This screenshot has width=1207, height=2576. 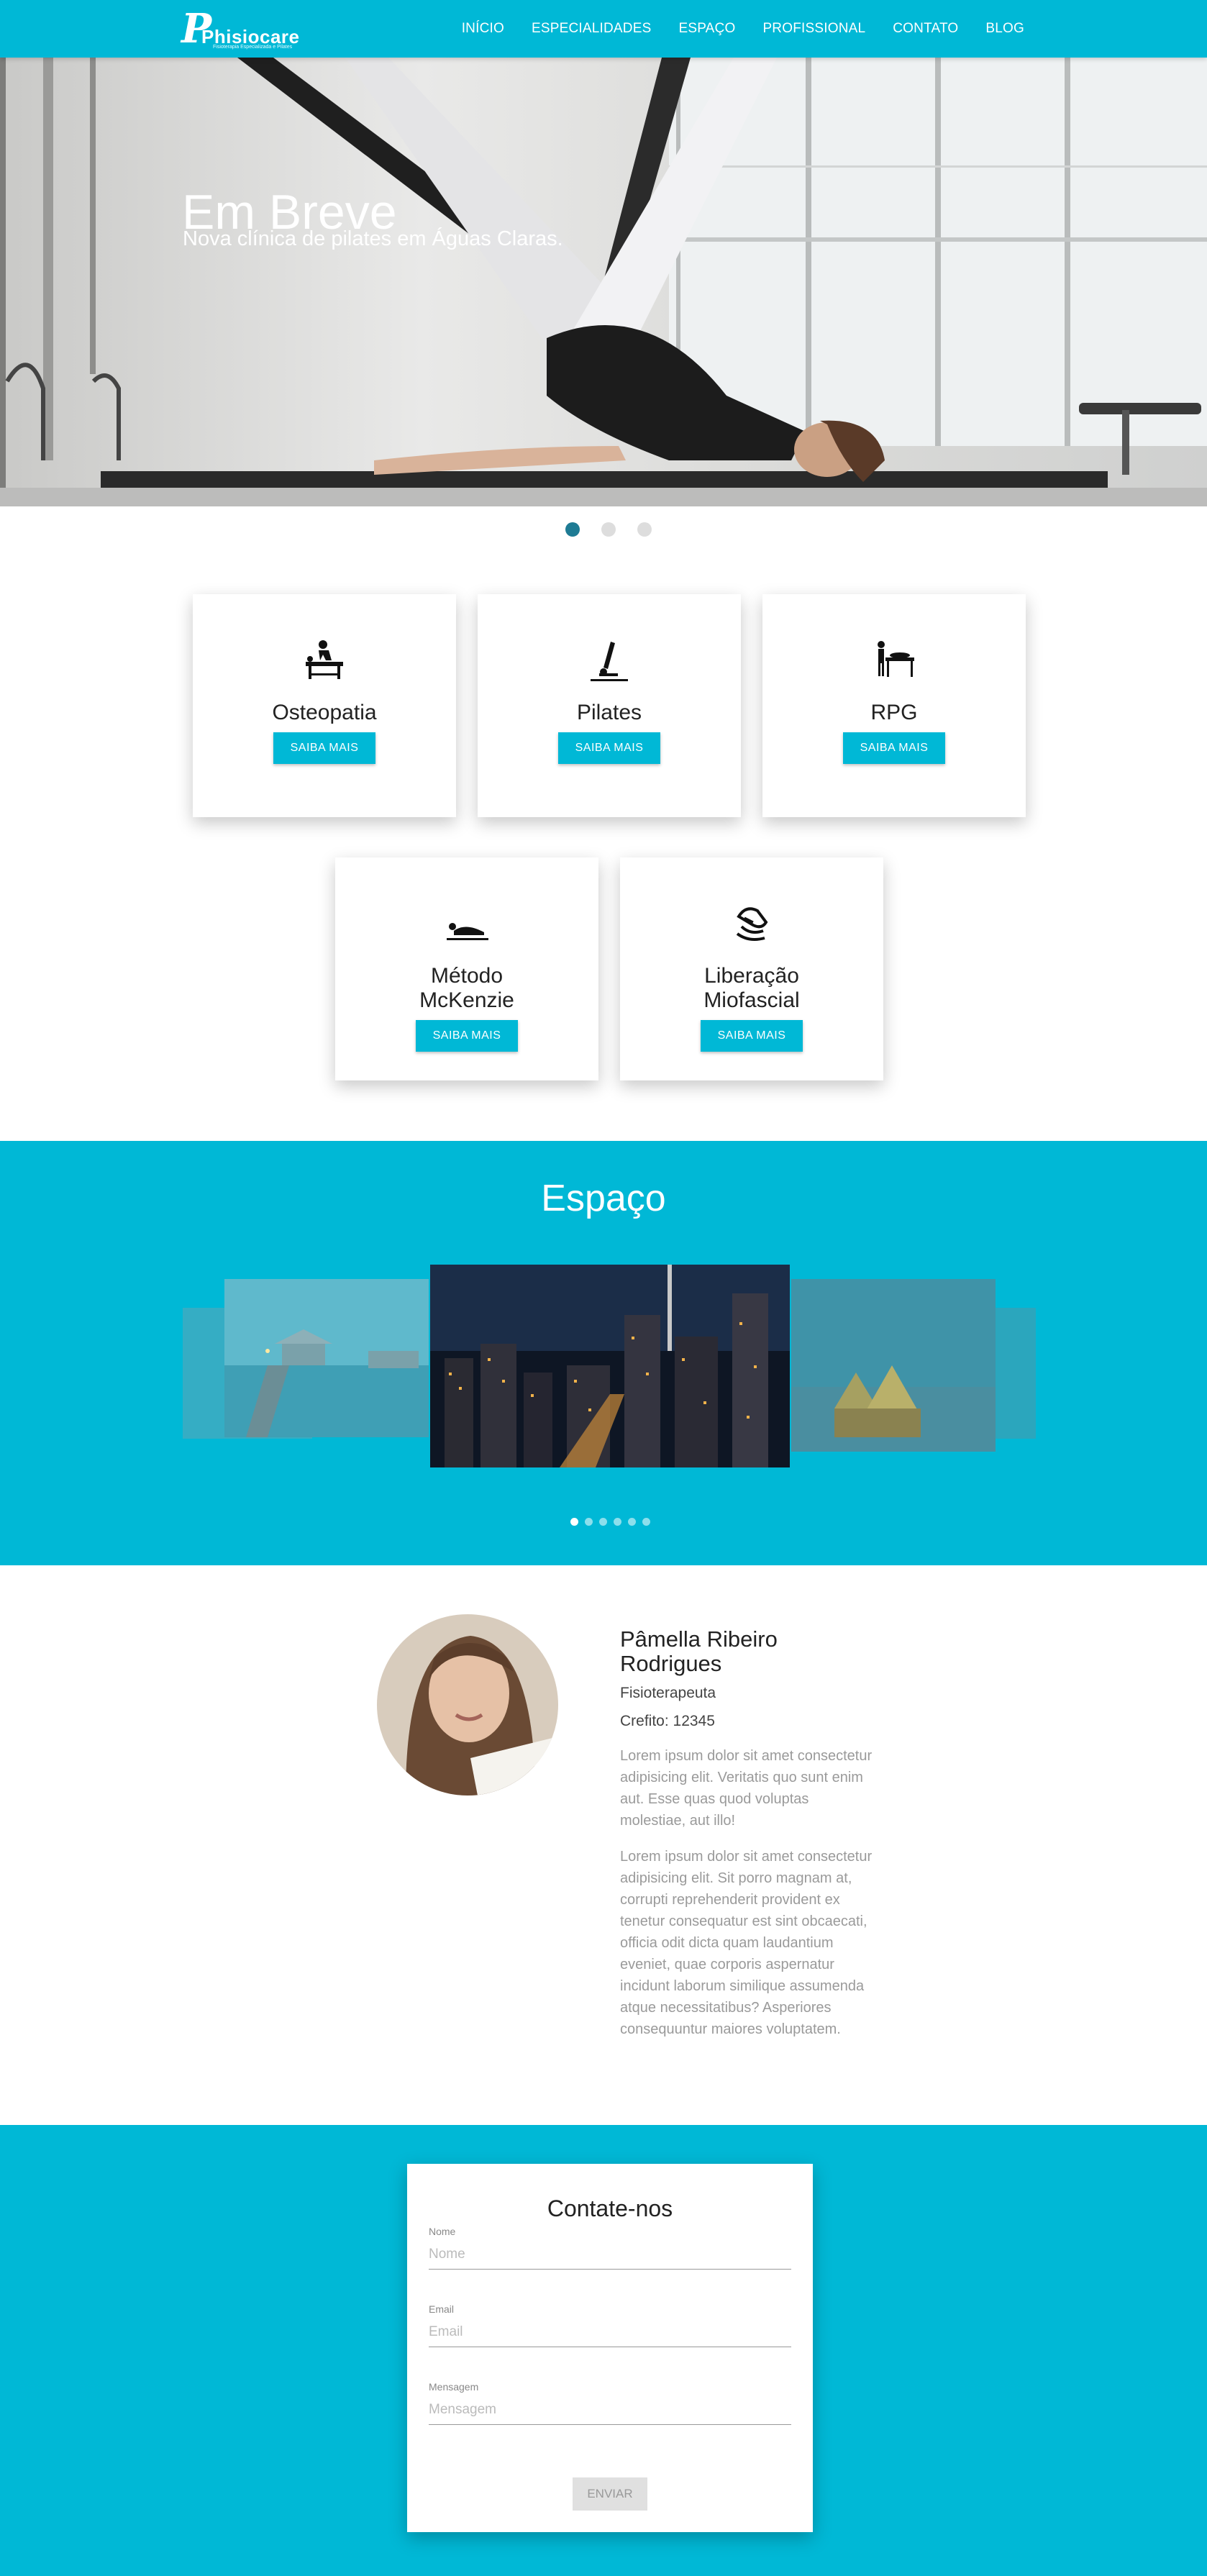 I want to click on service-card-pilates: Pilates SAIBA MAIS, so click(x=610, y=705).